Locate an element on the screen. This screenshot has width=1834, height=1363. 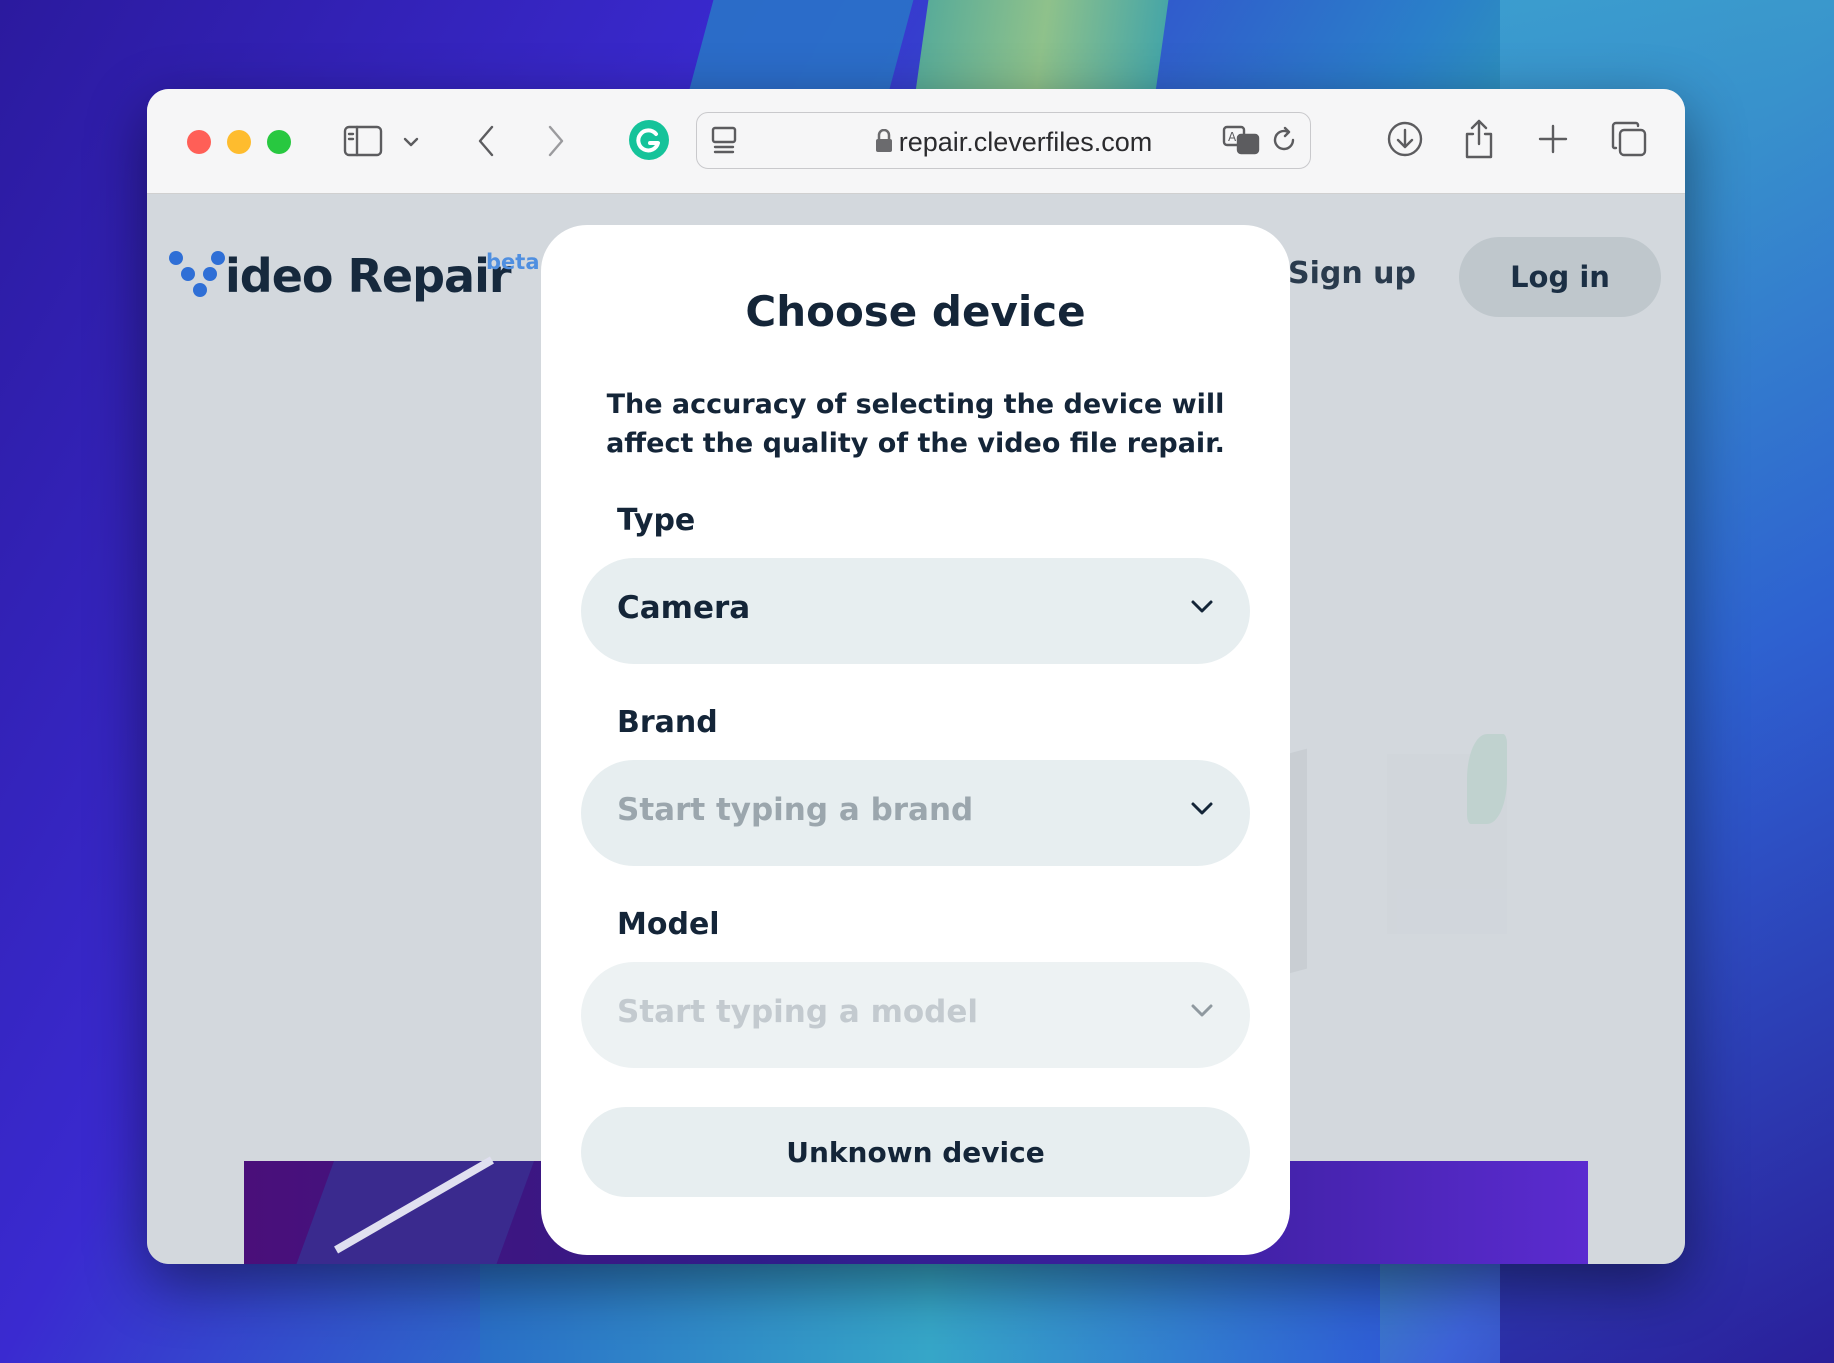
type-select: Camera is located at coordinates (915, 611).